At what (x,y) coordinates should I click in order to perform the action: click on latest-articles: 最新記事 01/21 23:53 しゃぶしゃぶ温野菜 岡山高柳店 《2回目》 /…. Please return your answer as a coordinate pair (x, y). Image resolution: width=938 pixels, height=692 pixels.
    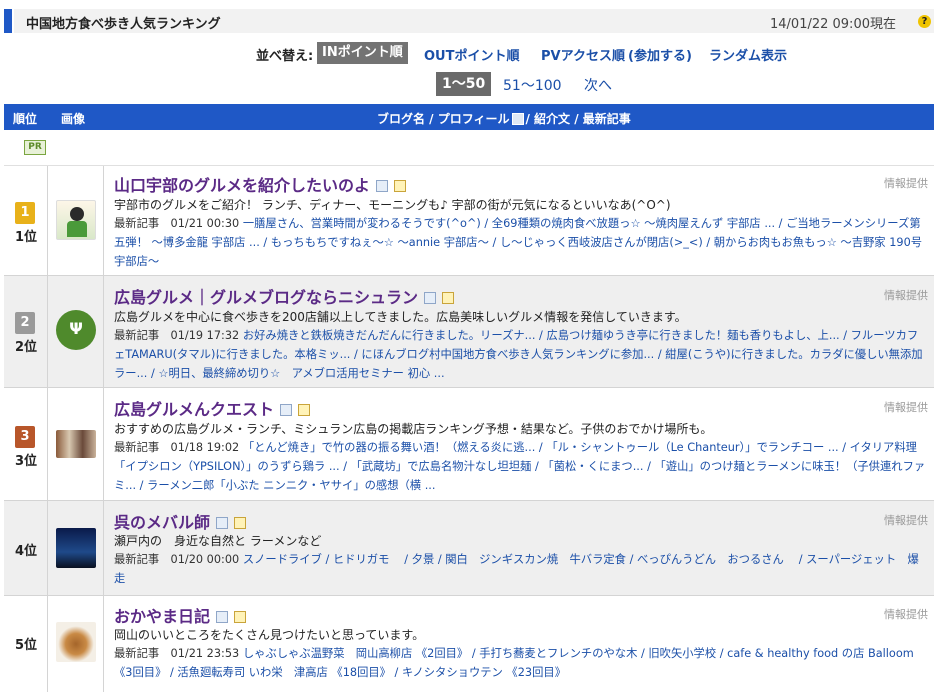
    Looking at the image, I should click on (521, 663).